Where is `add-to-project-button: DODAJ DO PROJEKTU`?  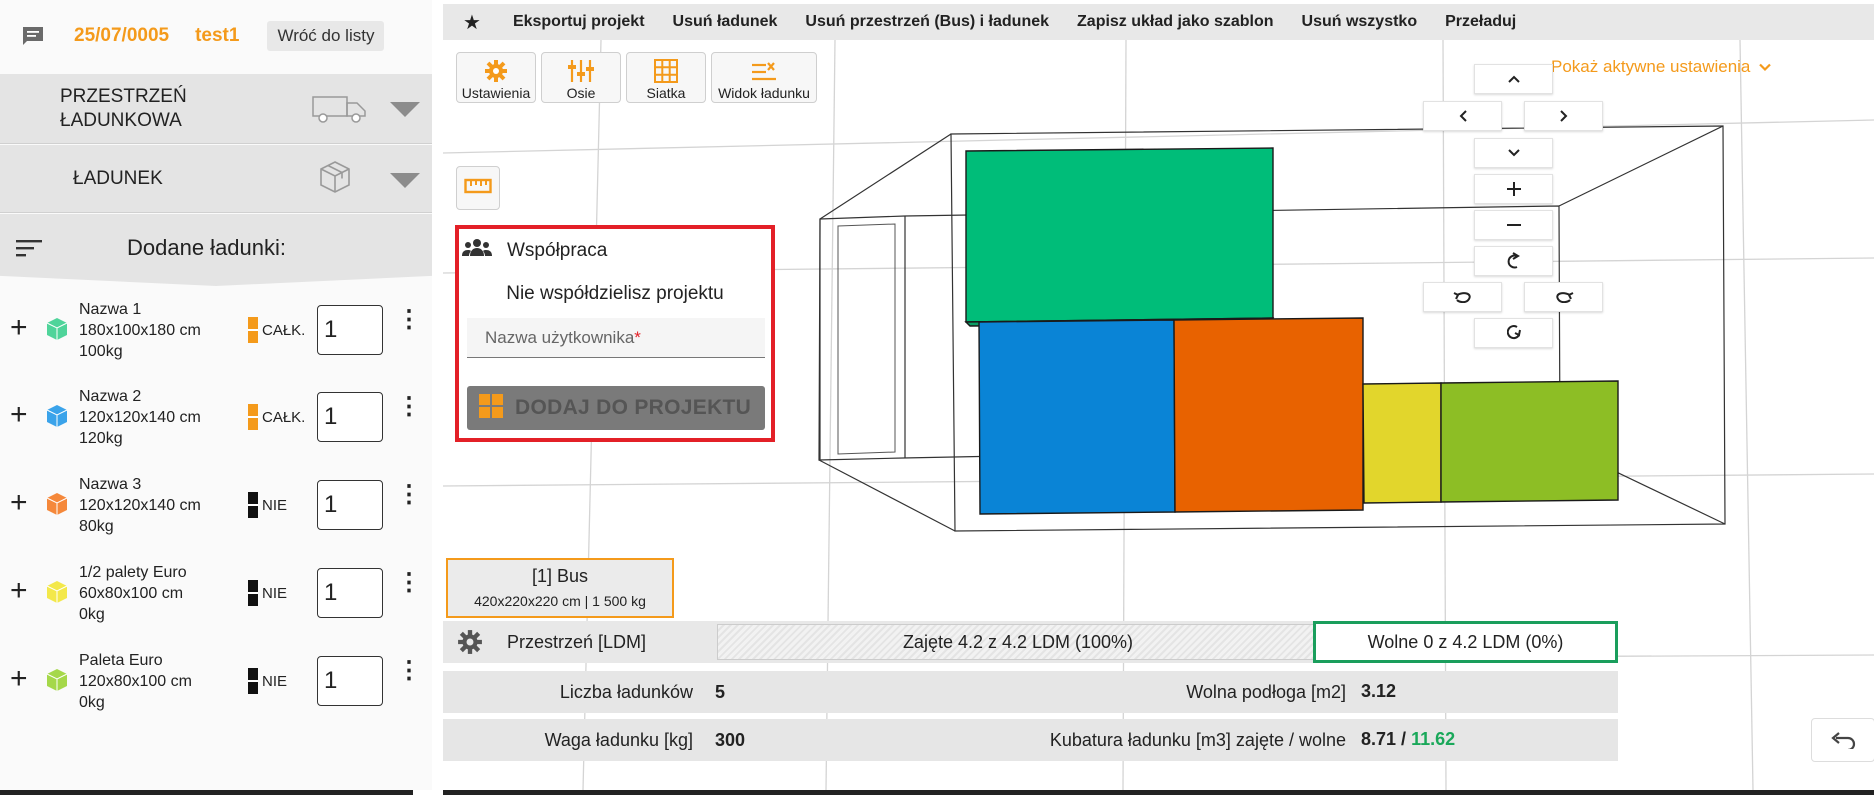
add-to-project-button: DODAJ DO PROJEKTU is located at coordinates (616, 408).